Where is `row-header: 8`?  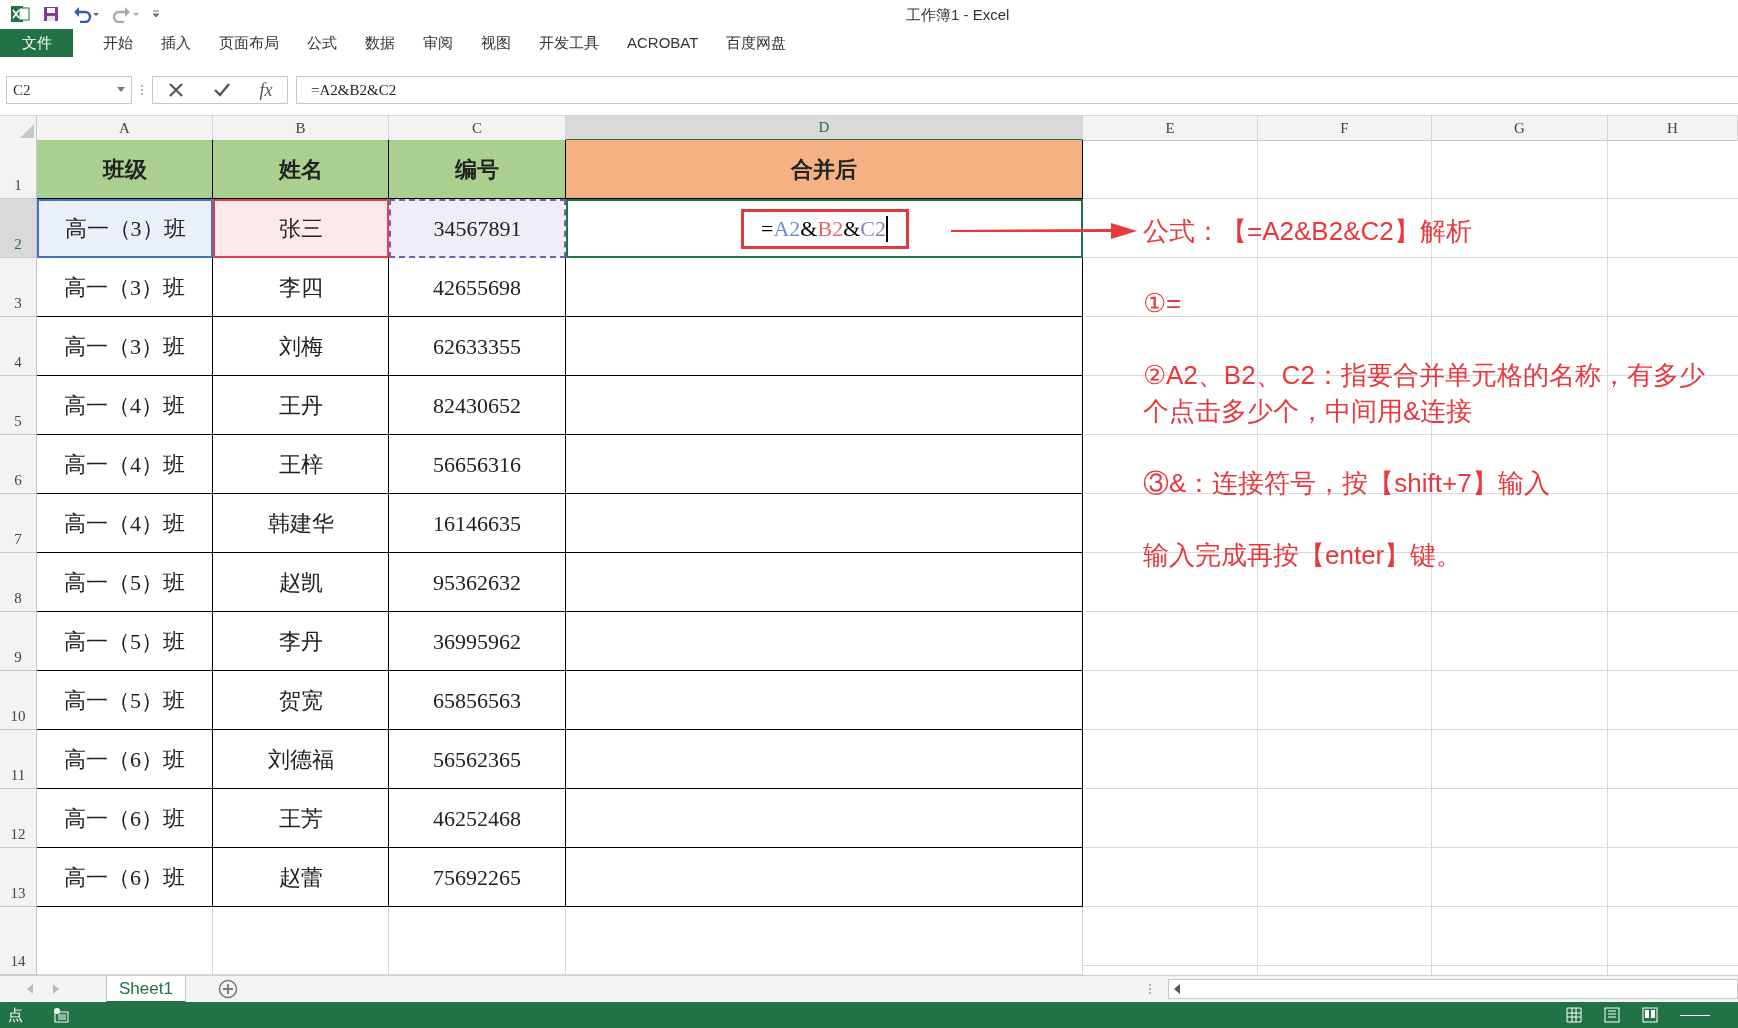
row-header: 8 is located at coordinates (18, 582).